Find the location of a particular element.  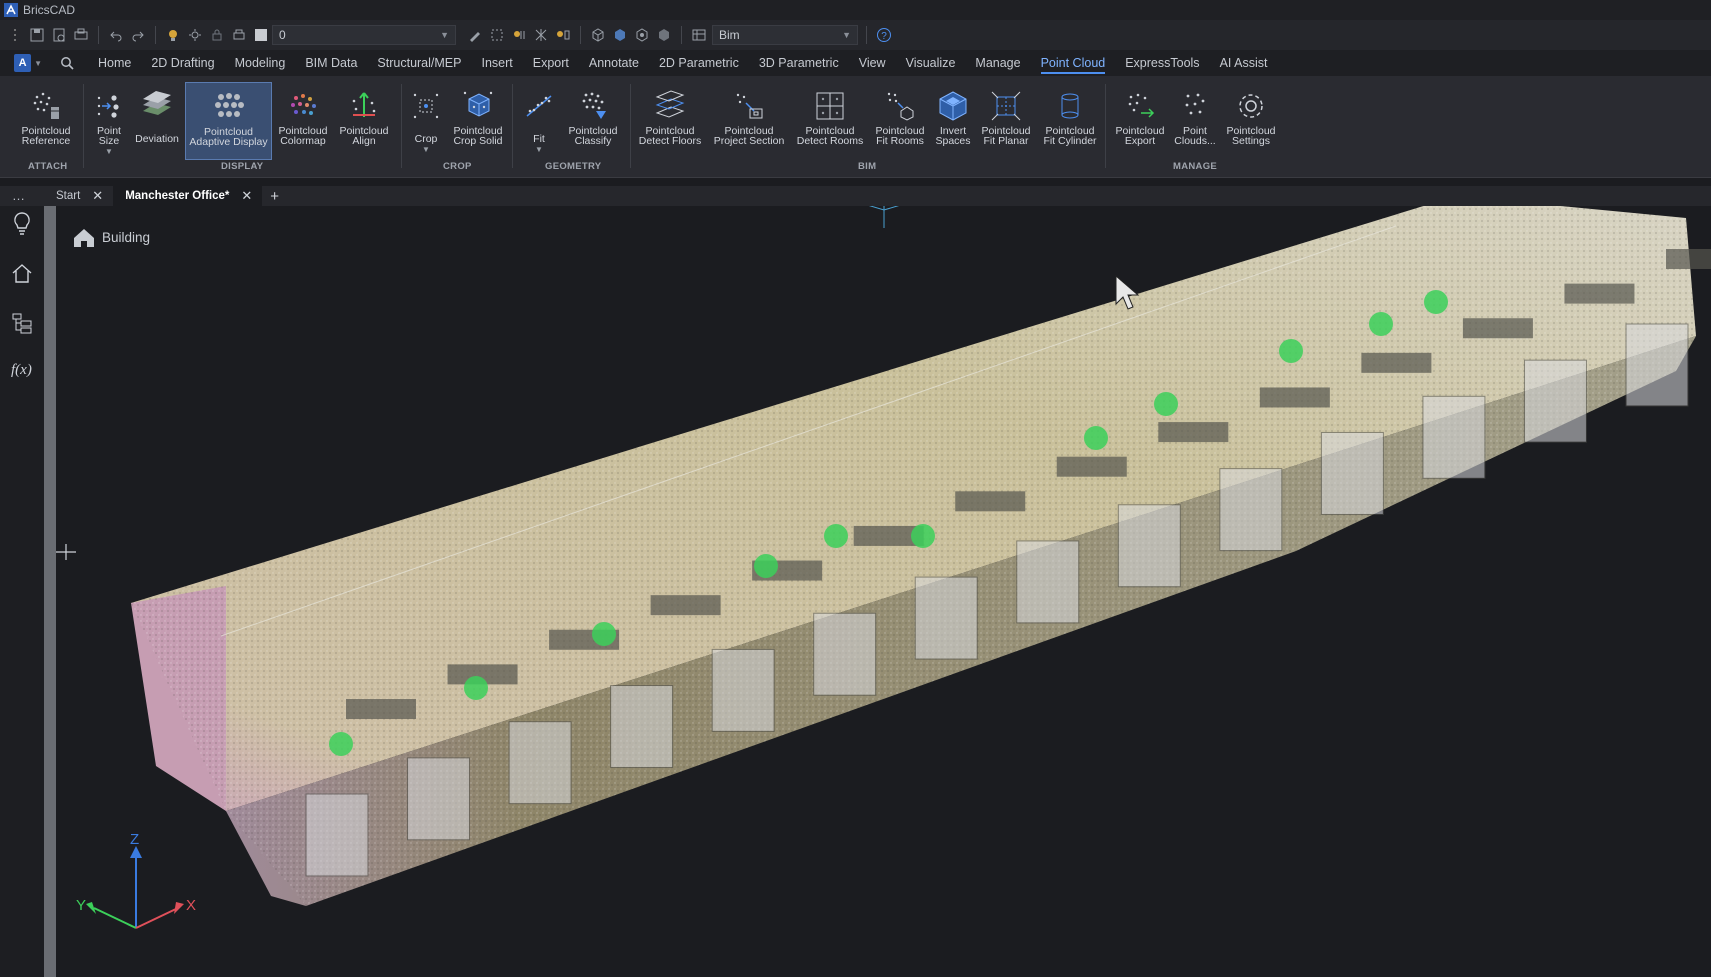

lightbulb-icon is located at coordinates (22, 223).